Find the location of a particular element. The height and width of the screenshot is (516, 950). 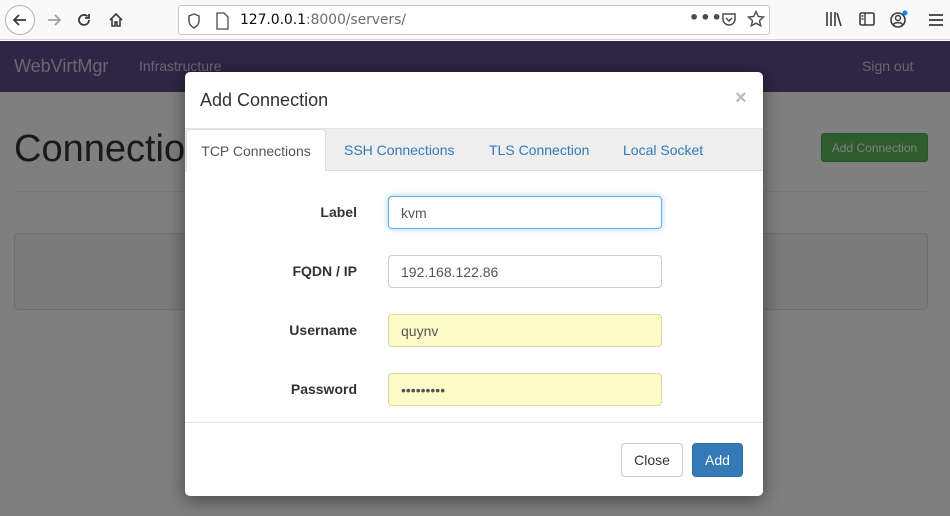

add-button: Add is located at coordinates (717, 460).